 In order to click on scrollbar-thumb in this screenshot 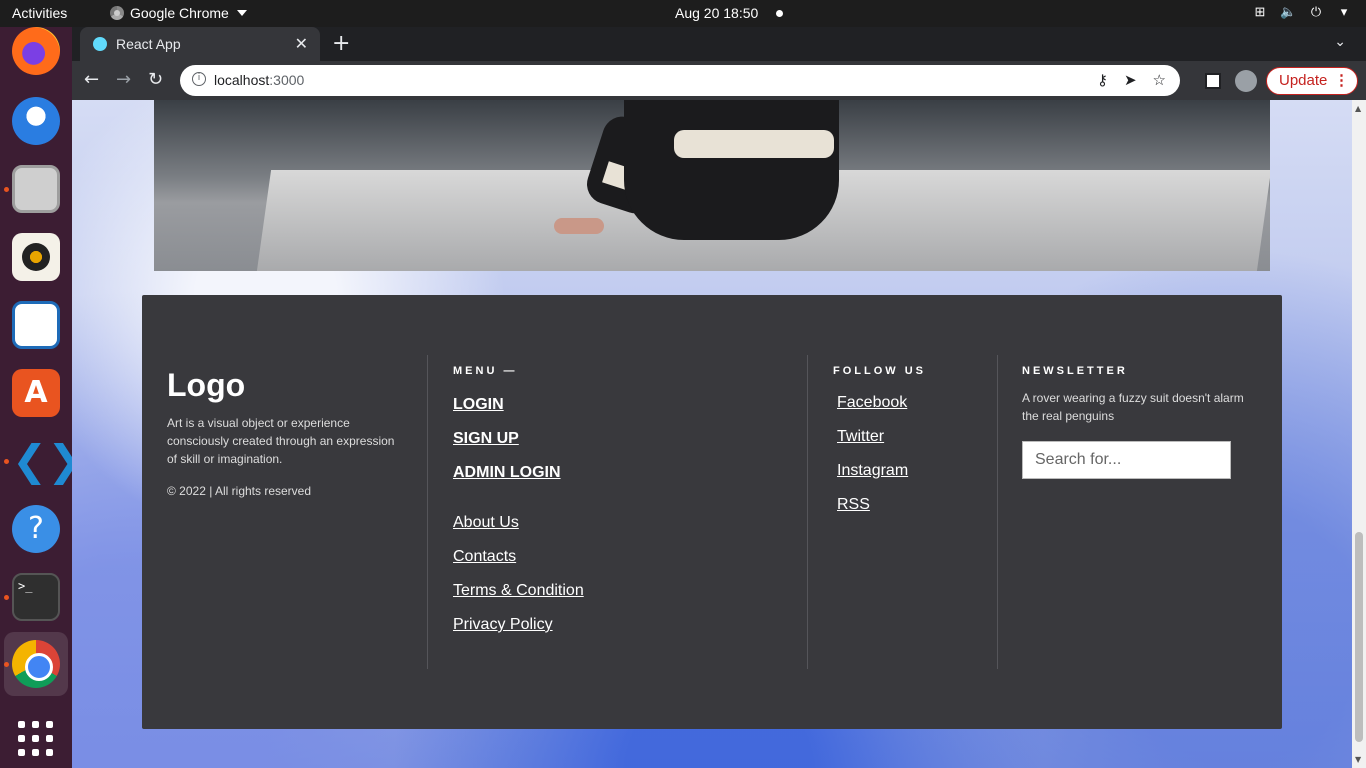, I will do `click(1359, 637)`.